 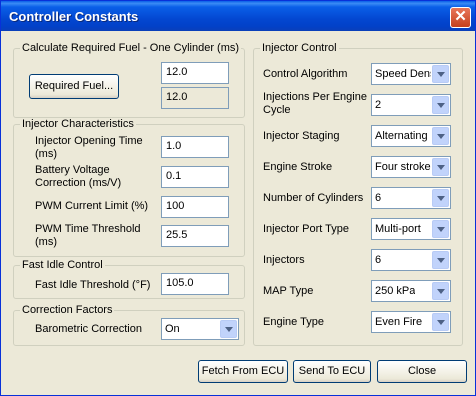 I want to click on injector-staging-value: Alternating, so click(x=401, y=136).